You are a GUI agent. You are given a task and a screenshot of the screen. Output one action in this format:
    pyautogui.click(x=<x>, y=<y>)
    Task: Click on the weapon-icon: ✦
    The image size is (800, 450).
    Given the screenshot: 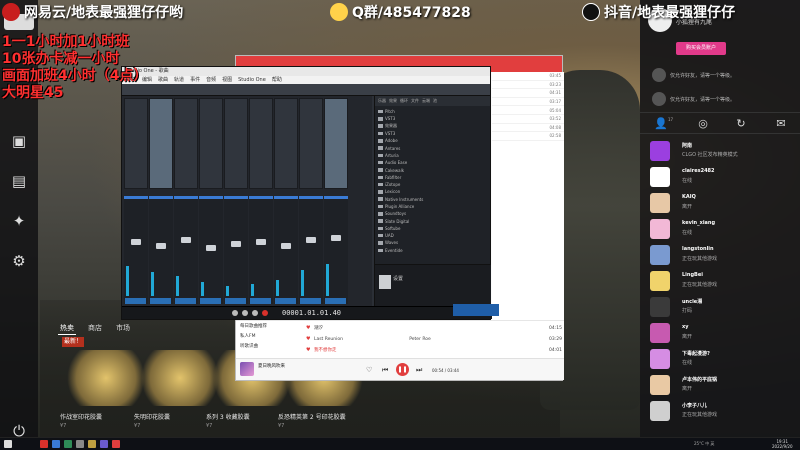 What is the action you would take?
    pyautogui.click(x=19, y=221)
    